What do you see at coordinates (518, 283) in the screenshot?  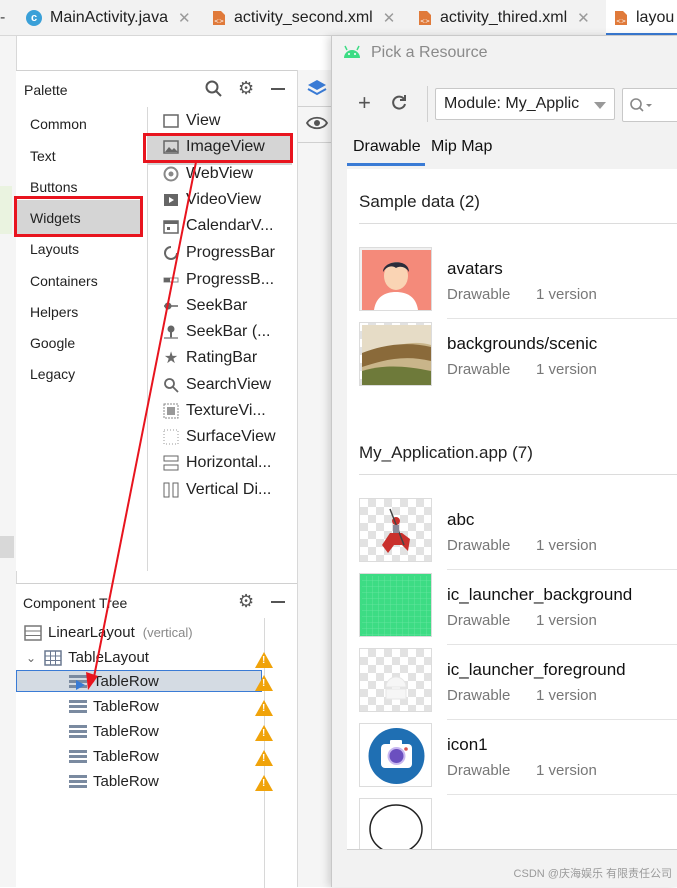 I see `resource-item: avatars Drawable 1 version` at bounding box center [518, 283].